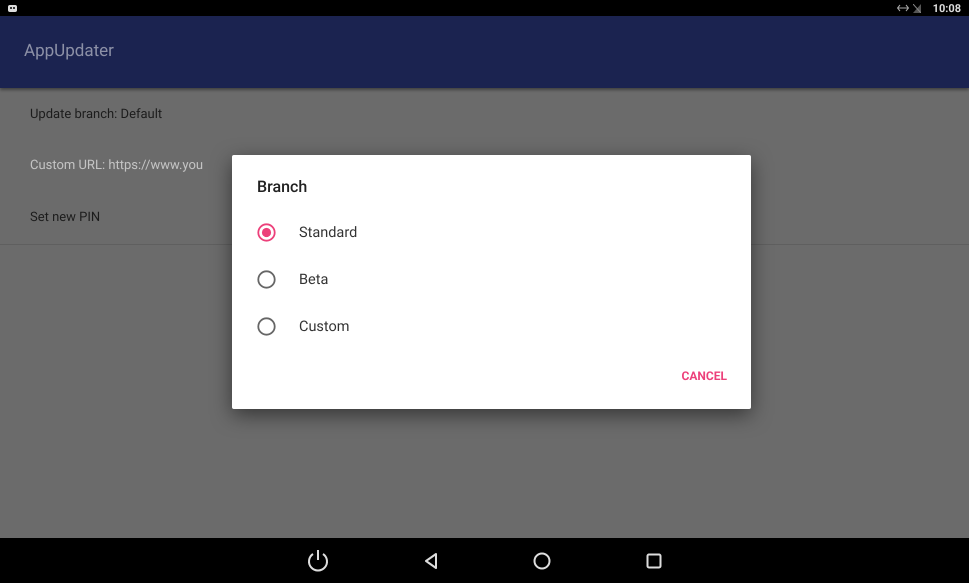  Describe the element at coordinates (313, 279) in the screenshot. I see `option-label: Beta` at that location.